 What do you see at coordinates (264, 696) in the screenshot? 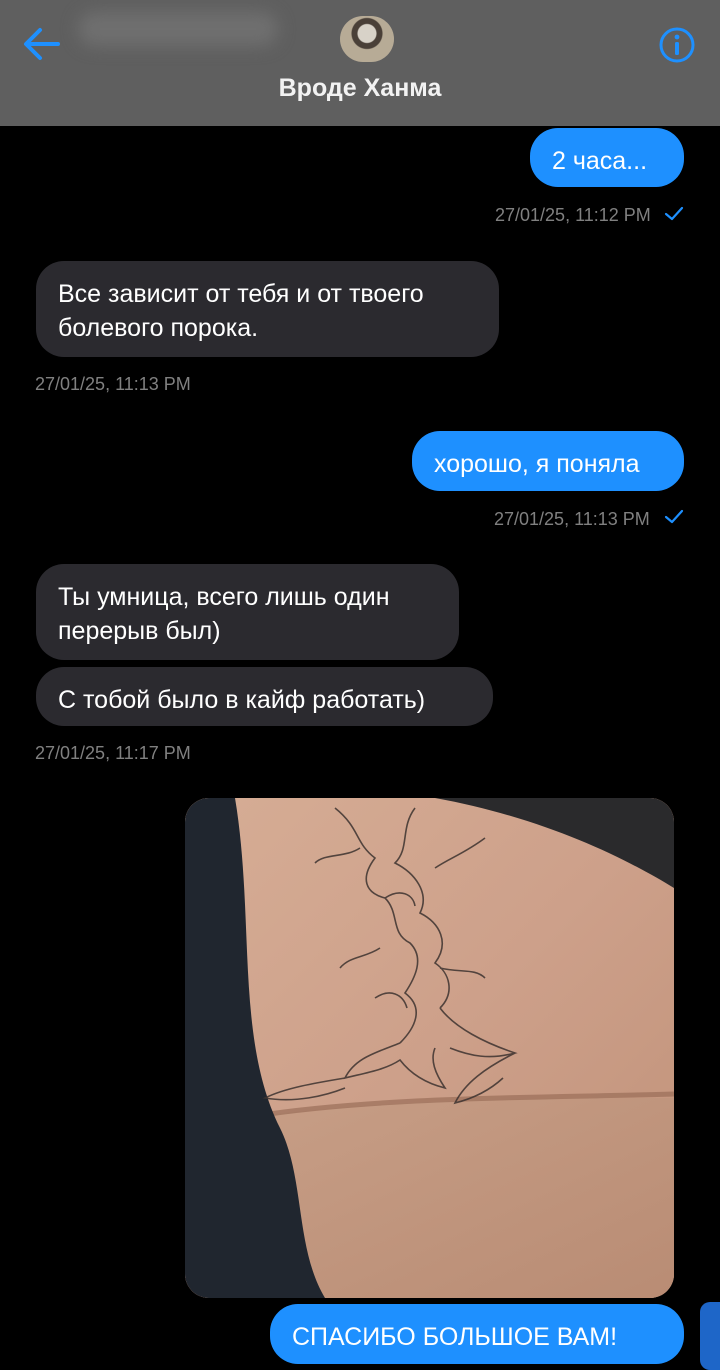
I see `message-bubble-incoming: С тобой было в кайф работать)` at bounding box center [264, 696].